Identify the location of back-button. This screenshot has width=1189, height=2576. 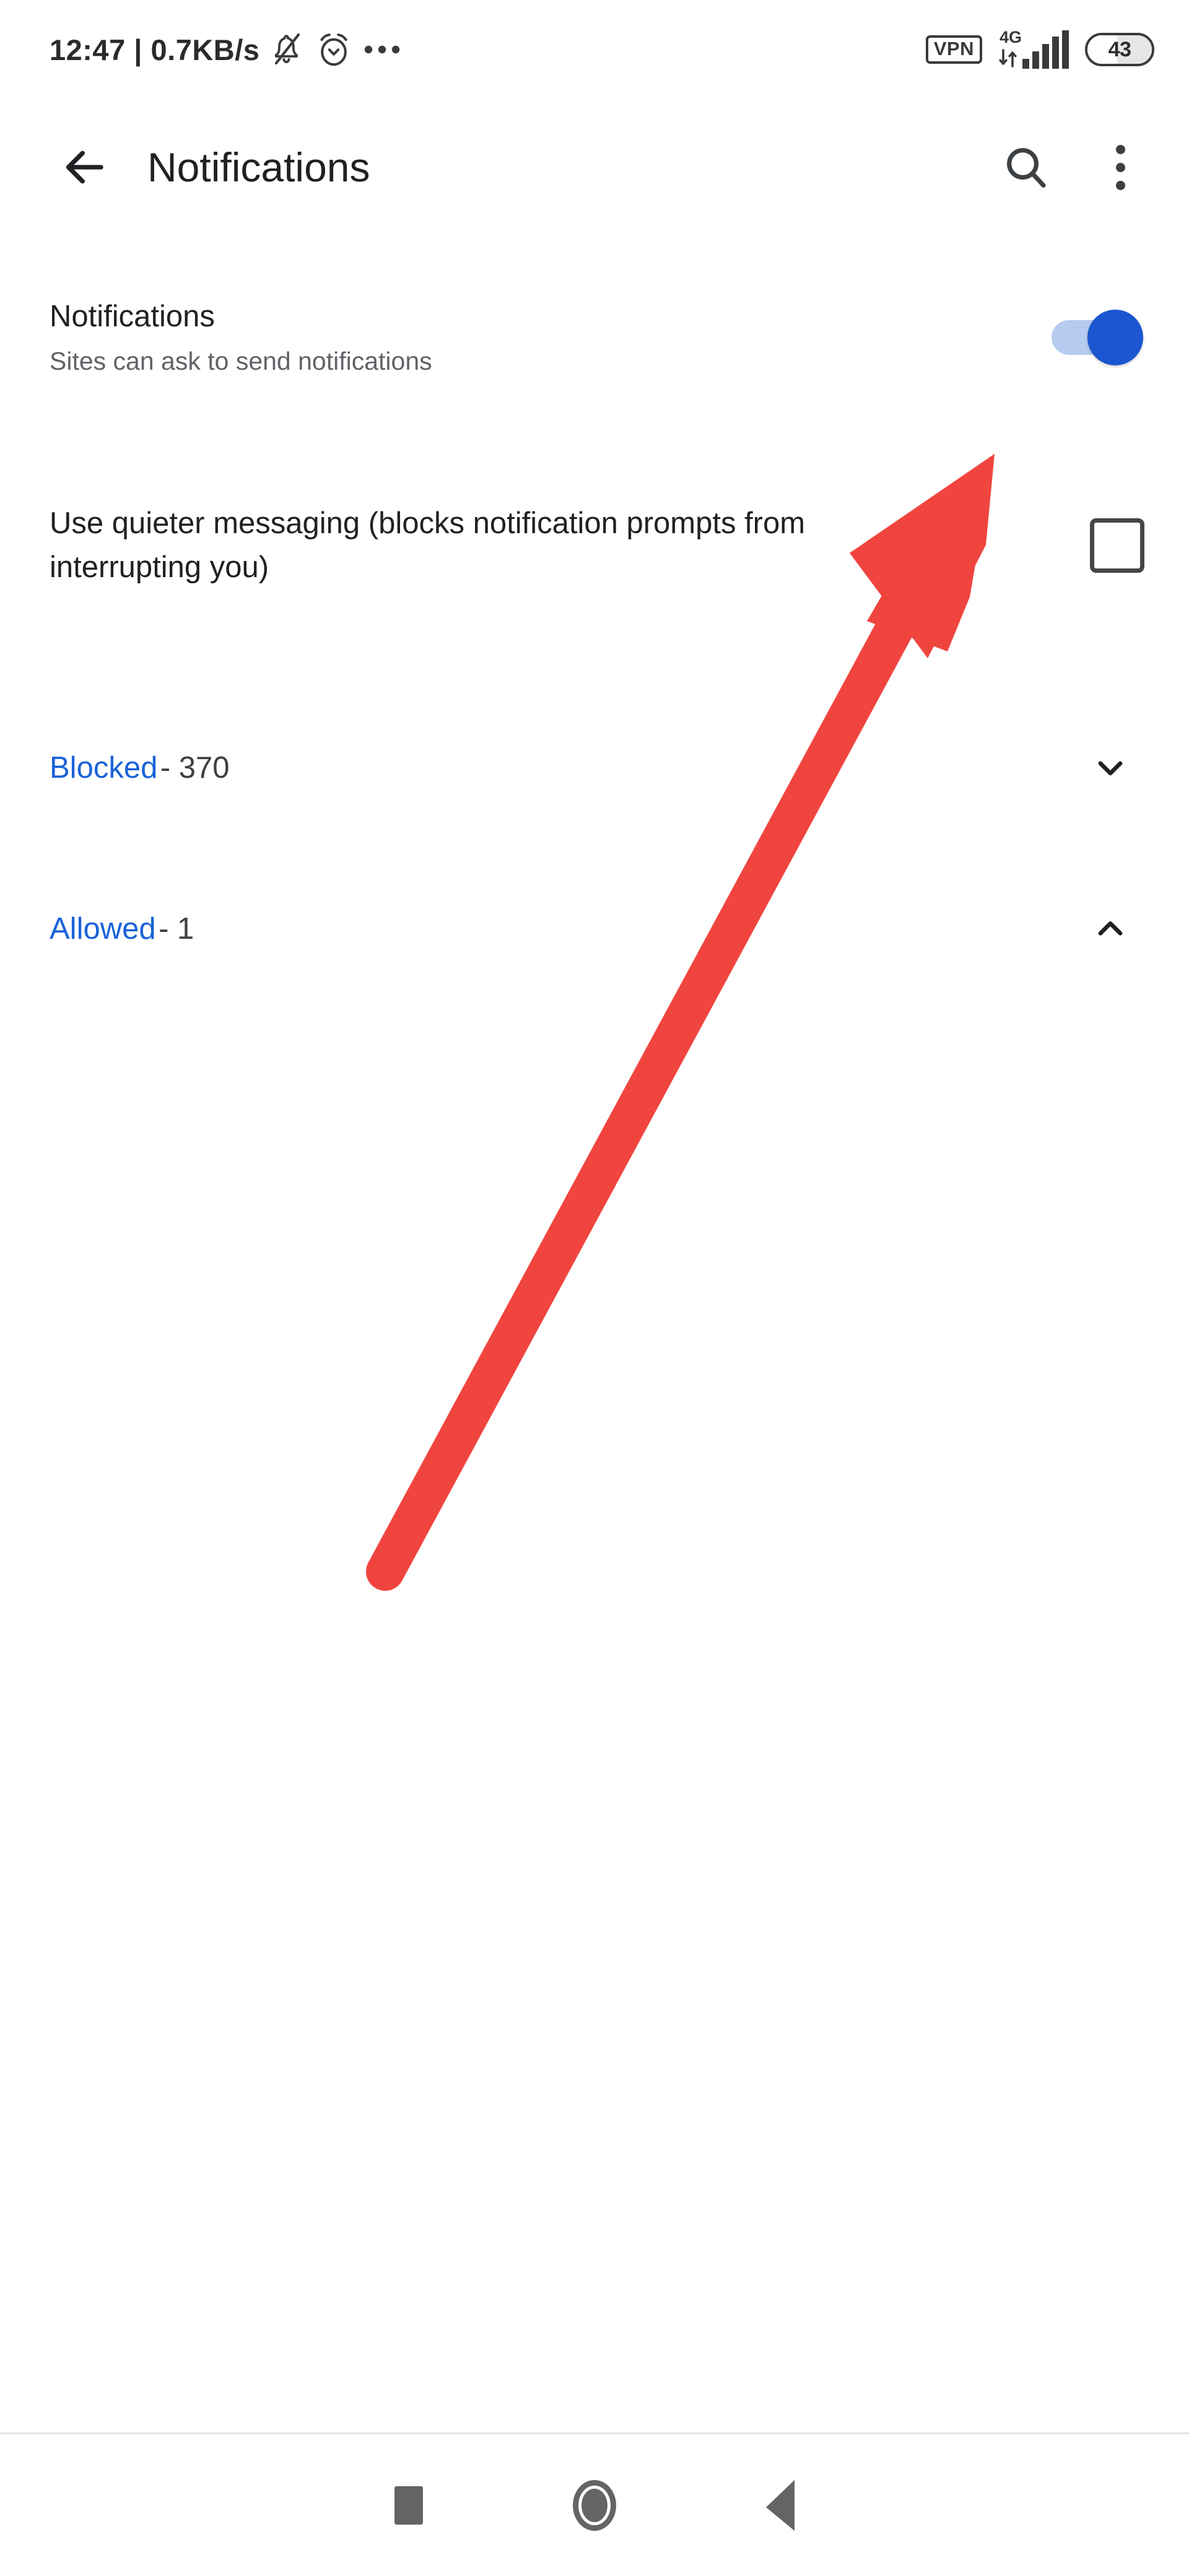
(83, 167).